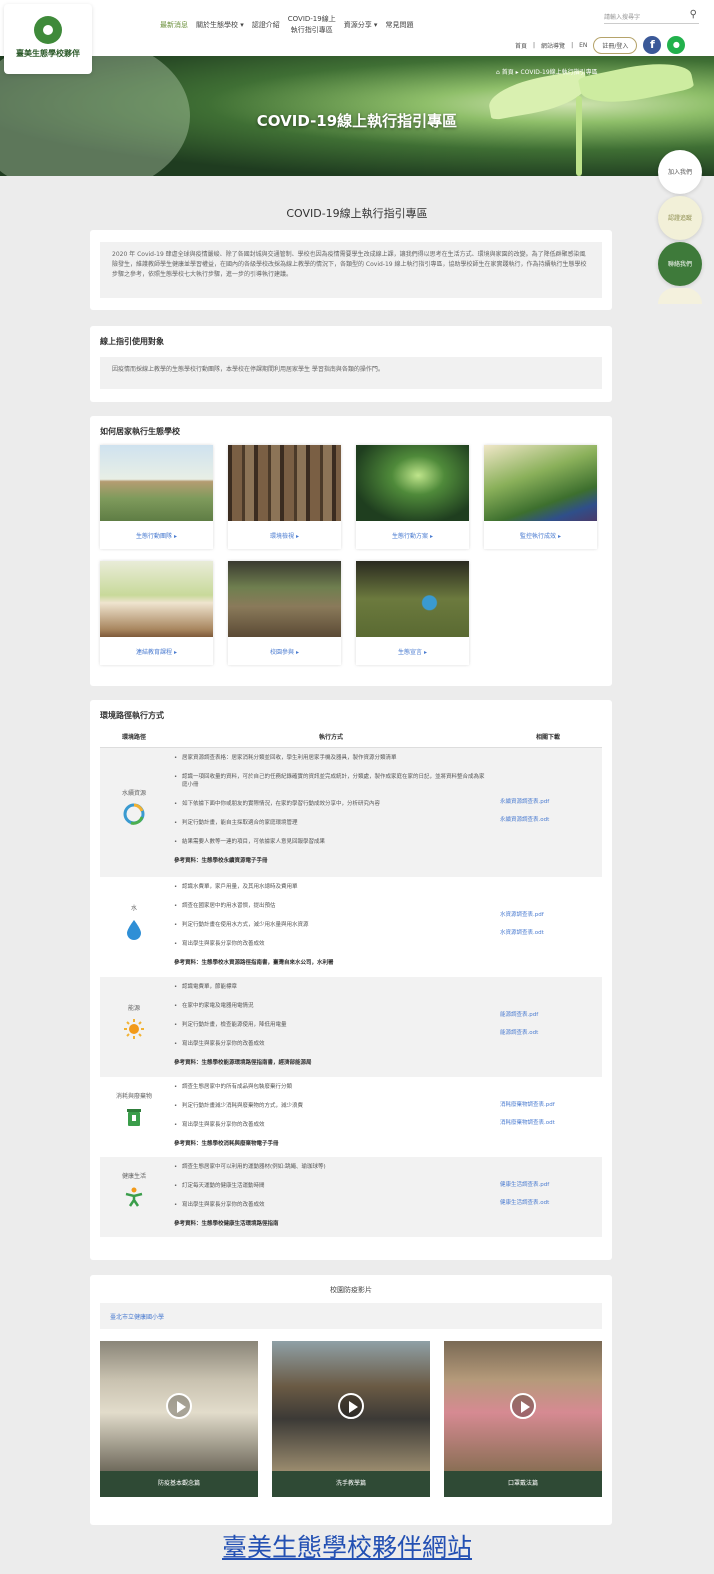  Describe the element at coordinates (583, 45) in the screenshot. I see `util-english-link: EN` at that location.